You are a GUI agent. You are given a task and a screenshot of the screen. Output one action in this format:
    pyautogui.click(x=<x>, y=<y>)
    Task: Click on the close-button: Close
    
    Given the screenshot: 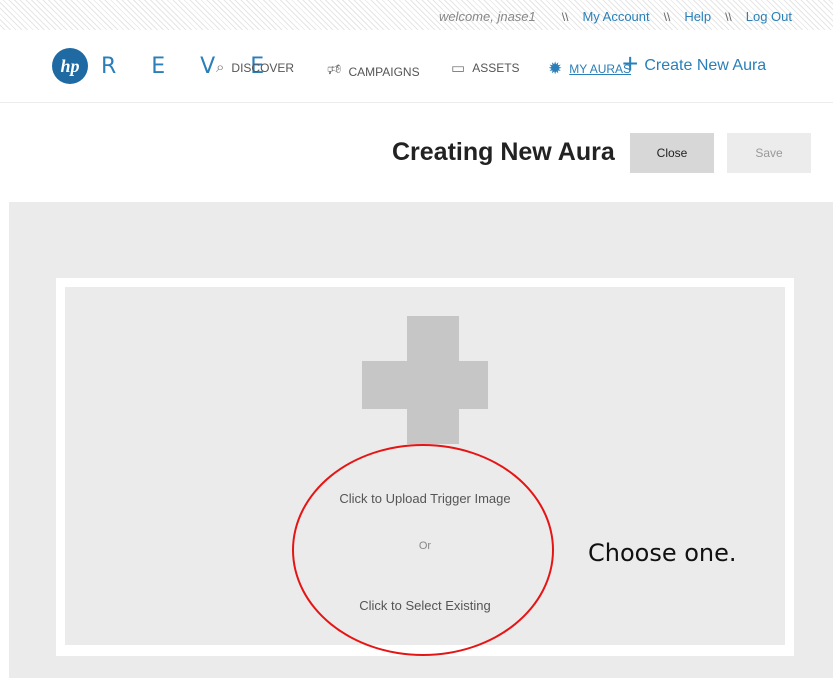 What is the action you would take?
    pyautogui.click(x=672, y=153)
    